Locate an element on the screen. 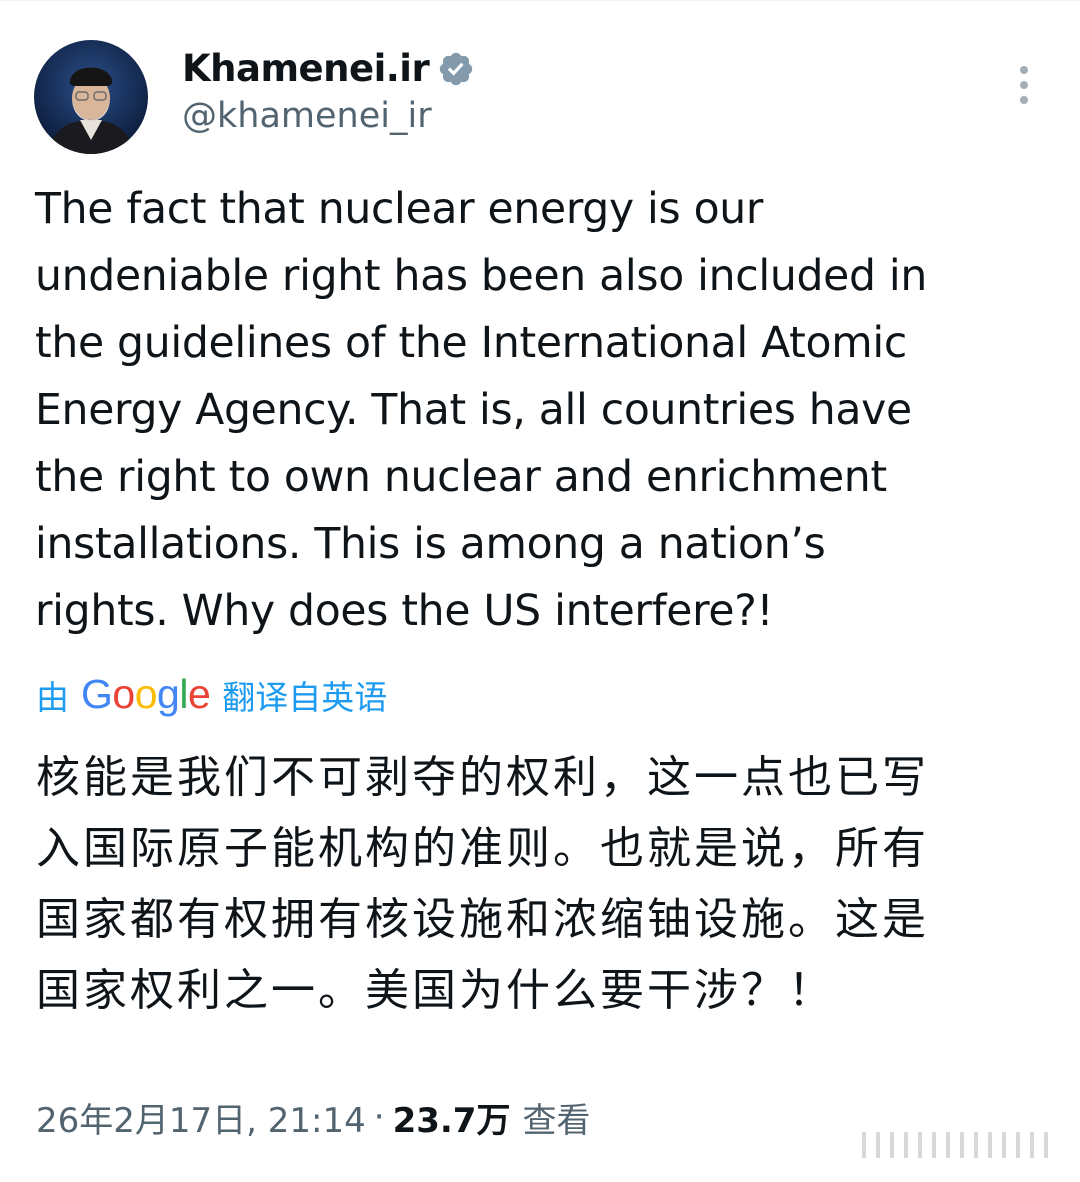 This screenshot has height=1182, width=1080. google-logo: Google is located at coordinates (146, 693).